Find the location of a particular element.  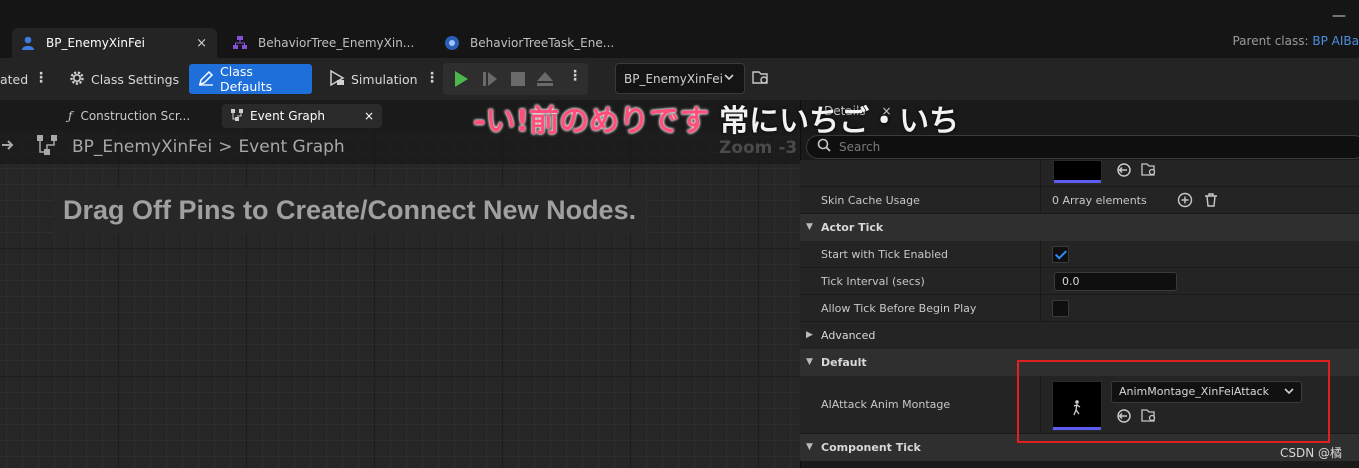

class-settings-button: Class Settings is located at coordinates (123, 79).